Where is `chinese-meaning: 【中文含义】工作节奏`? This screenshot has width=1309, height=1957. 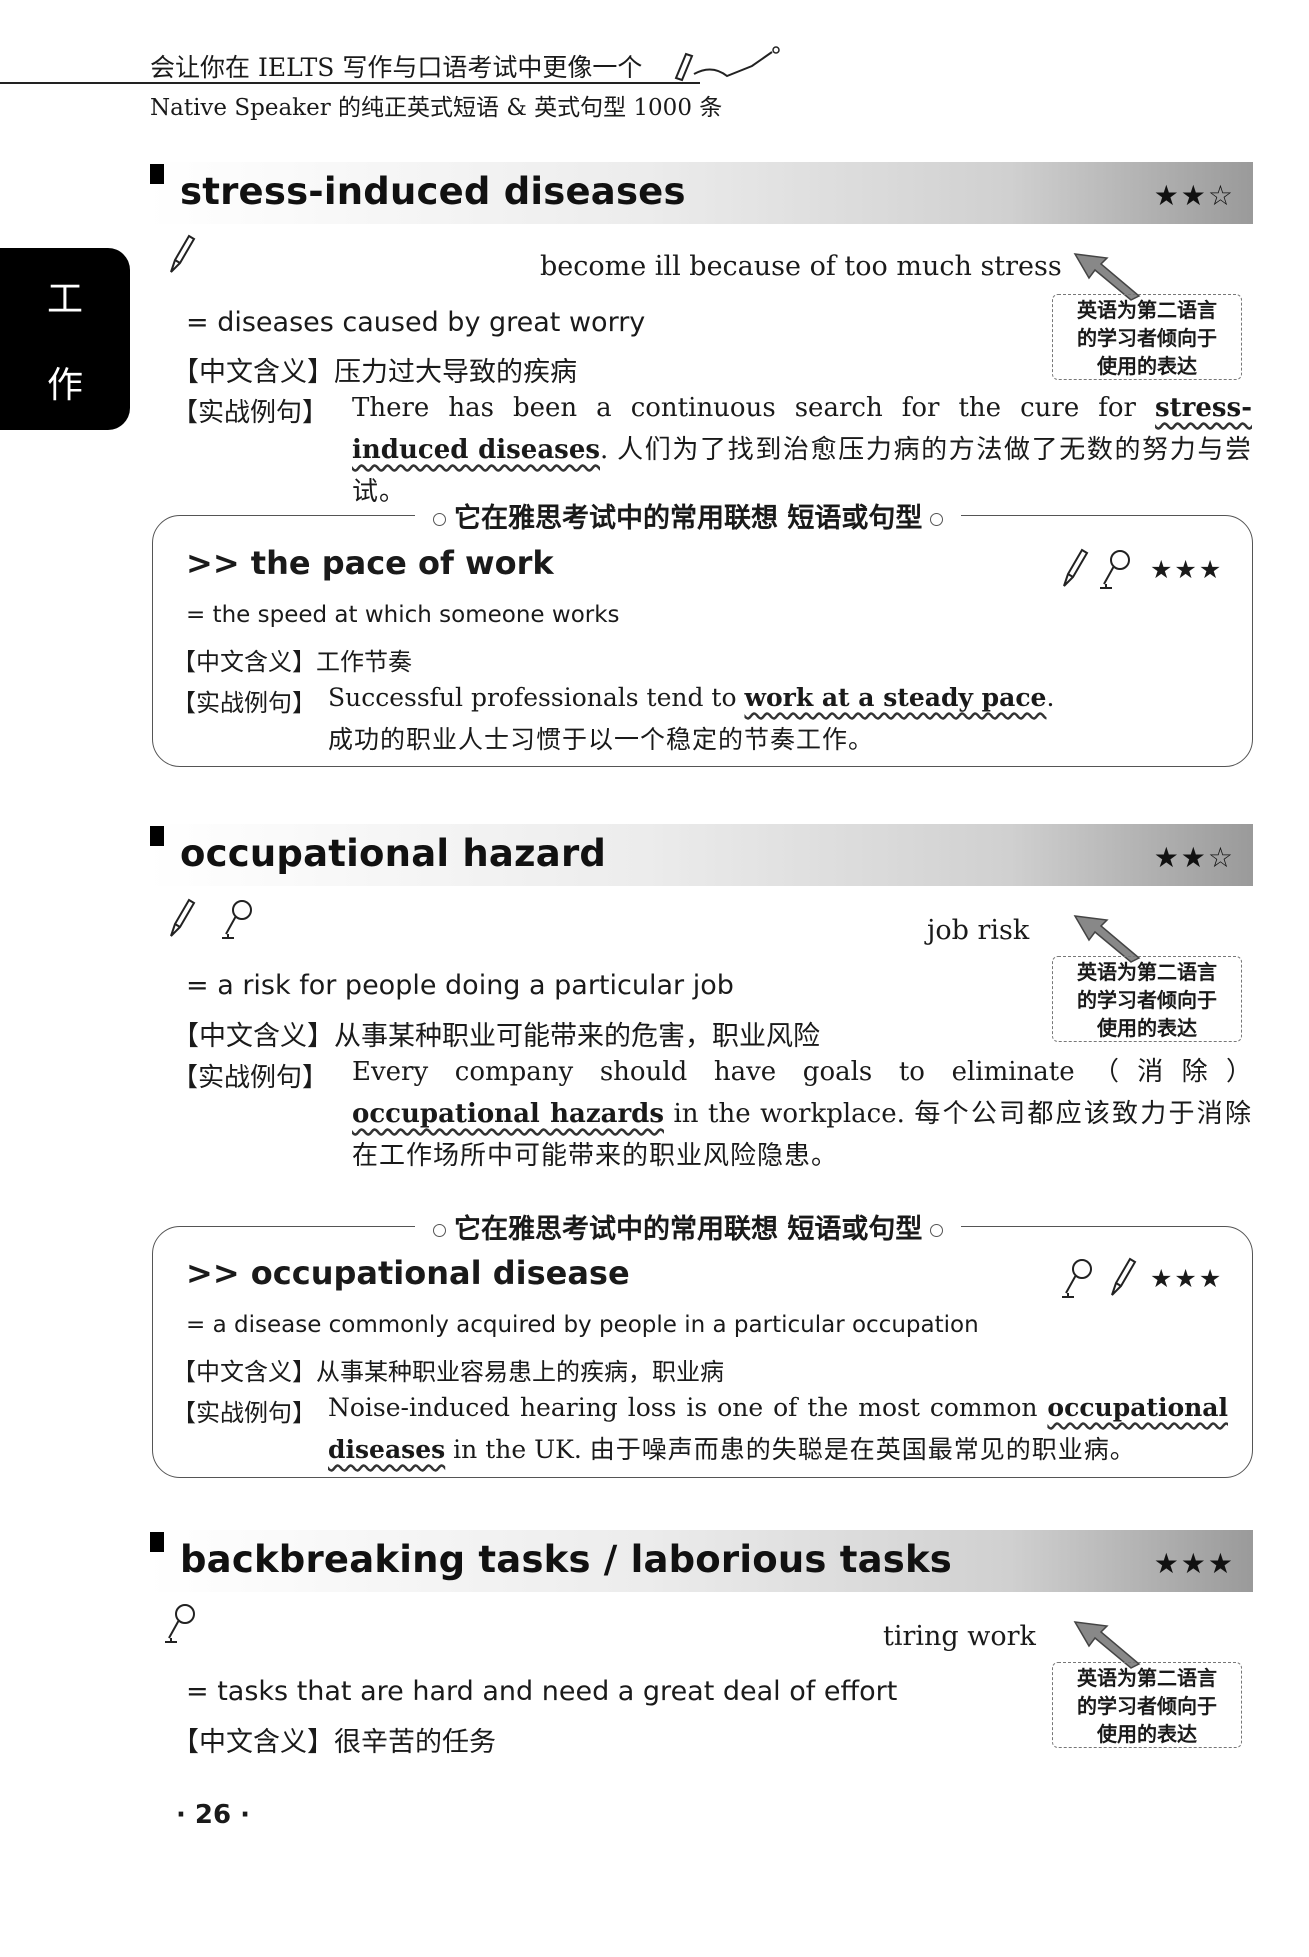 chinese-meaning: 【中文含义】工作节奏 is located at coordinates (292, 659).